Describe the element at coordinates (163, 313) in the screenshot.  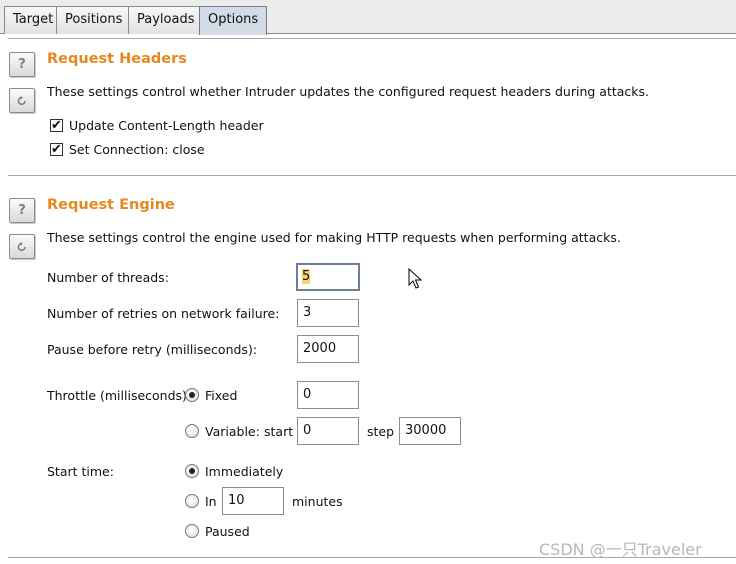
I see `retries-label: Number of retries on network failure:` at that location.